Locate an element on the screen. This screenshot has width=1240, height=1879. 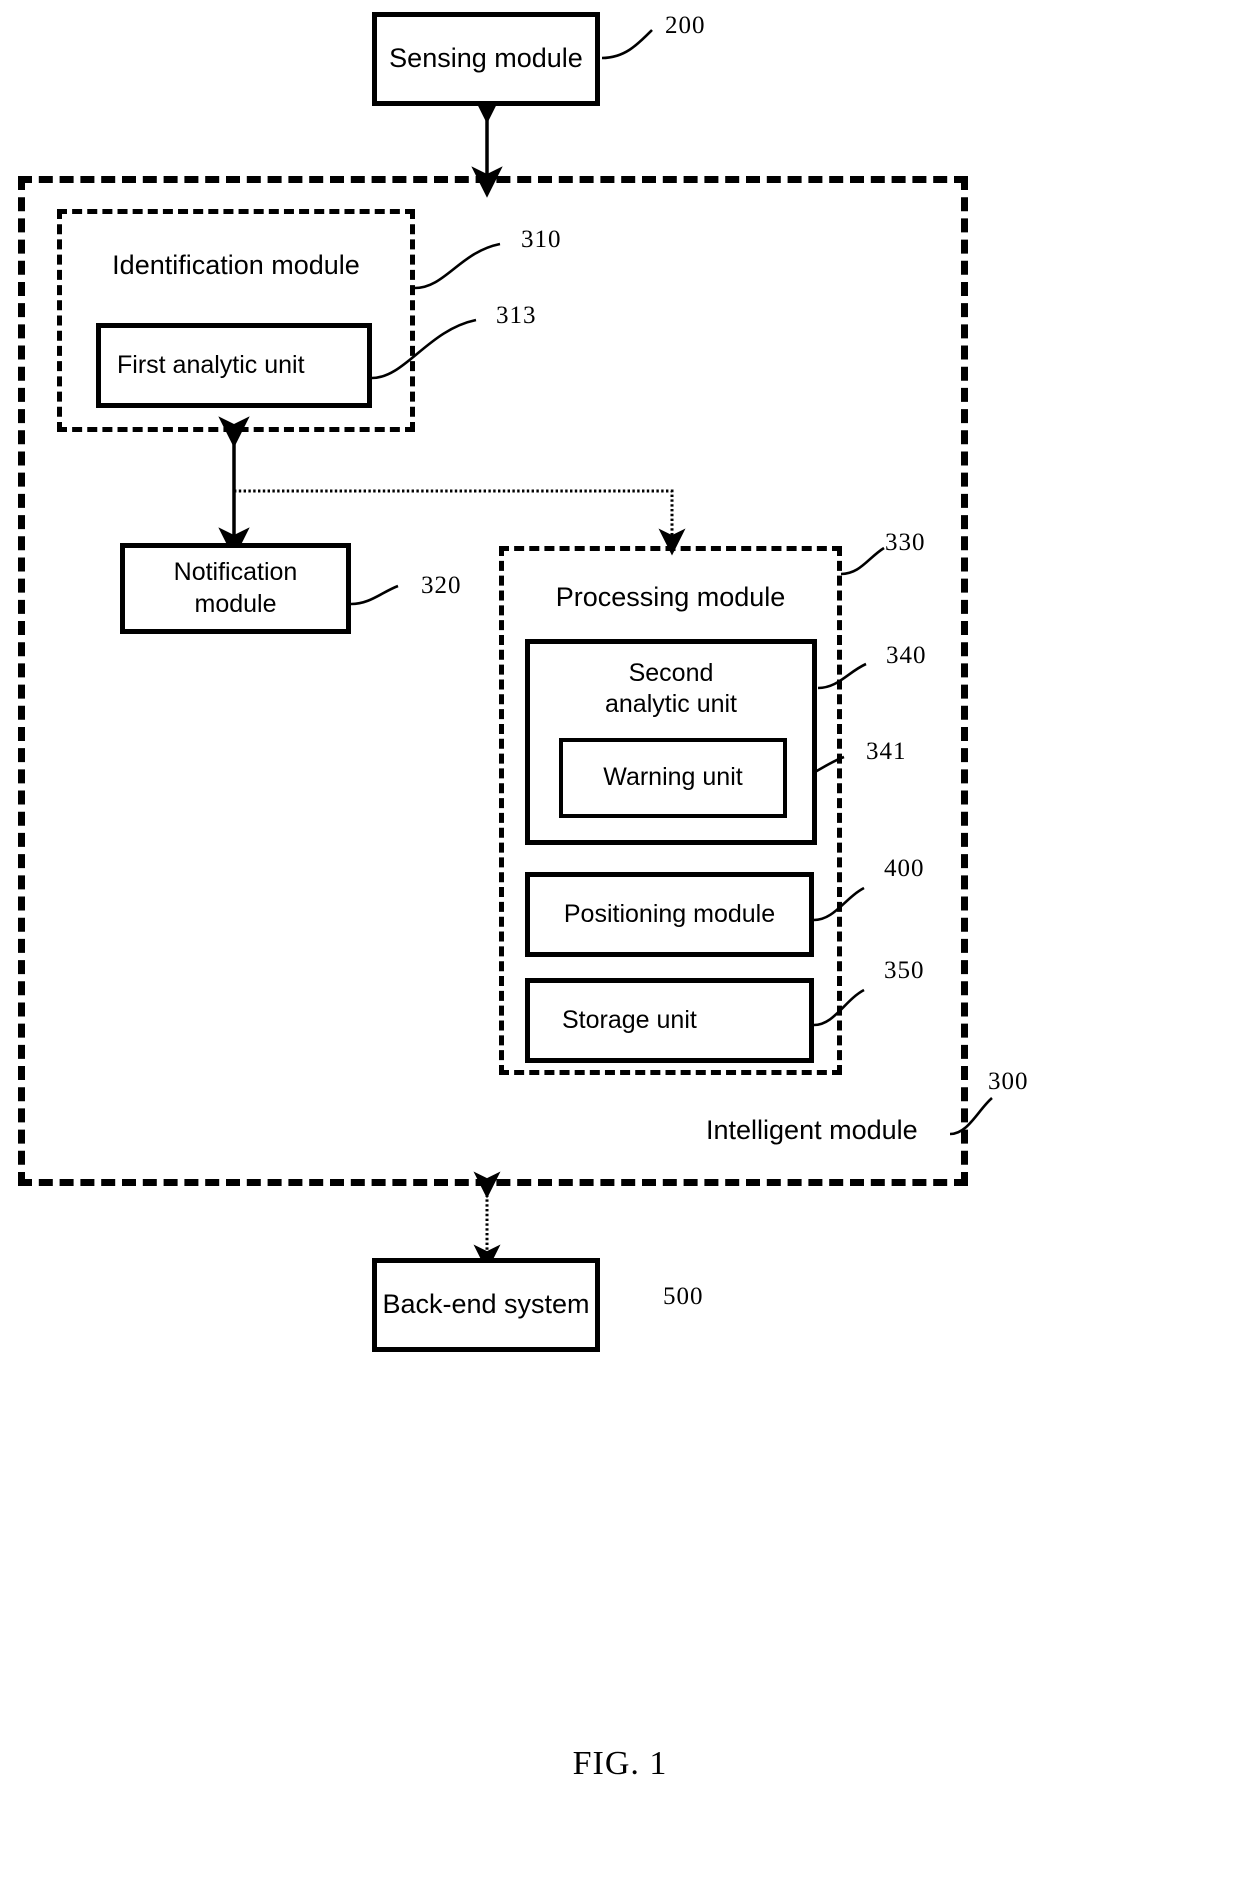
storage-unit-label: Storage unit is located at coordinates (629, 1019).